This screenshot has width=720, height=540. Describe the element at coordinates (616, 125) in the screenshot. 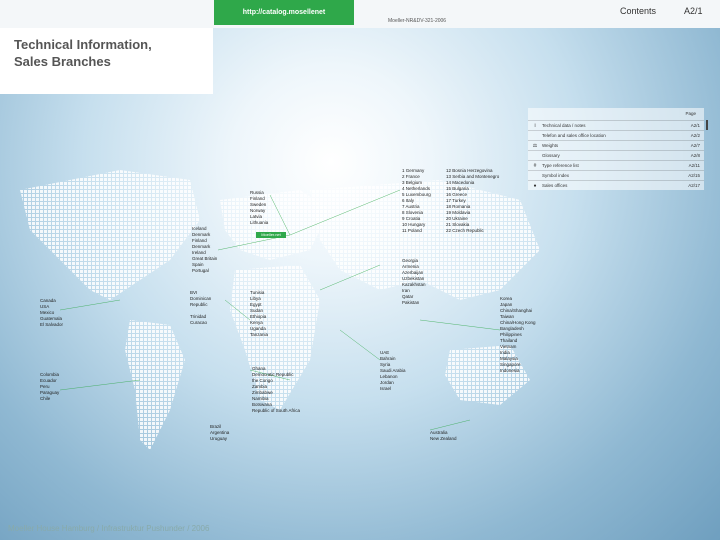

I see `contents-row: i Technical data / notes A2/1` at that location.